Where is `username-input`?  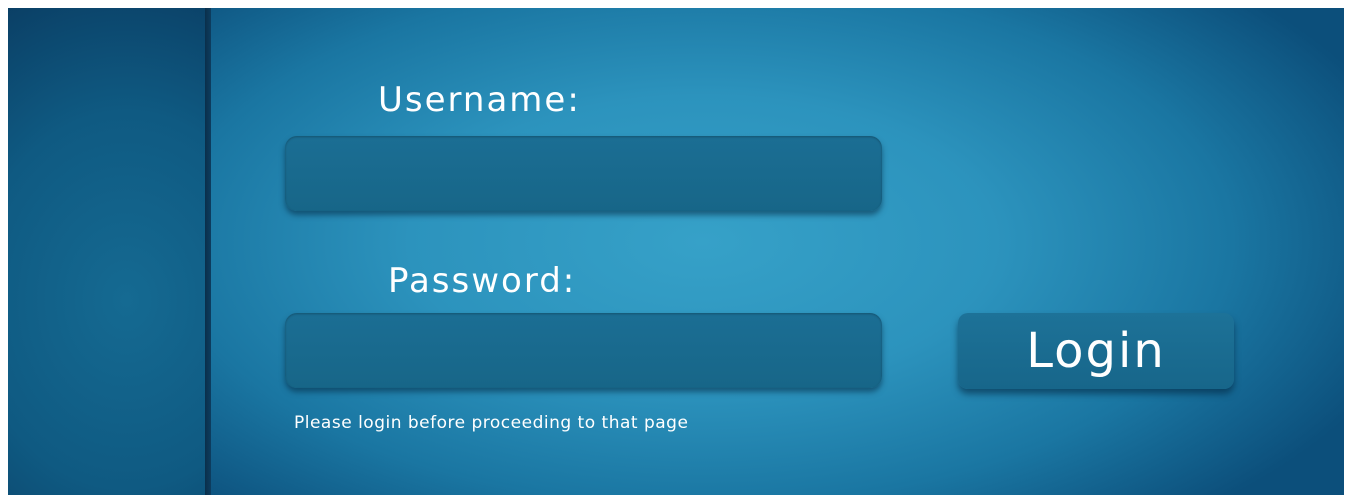
username-input is located at coordinates (583, 173).